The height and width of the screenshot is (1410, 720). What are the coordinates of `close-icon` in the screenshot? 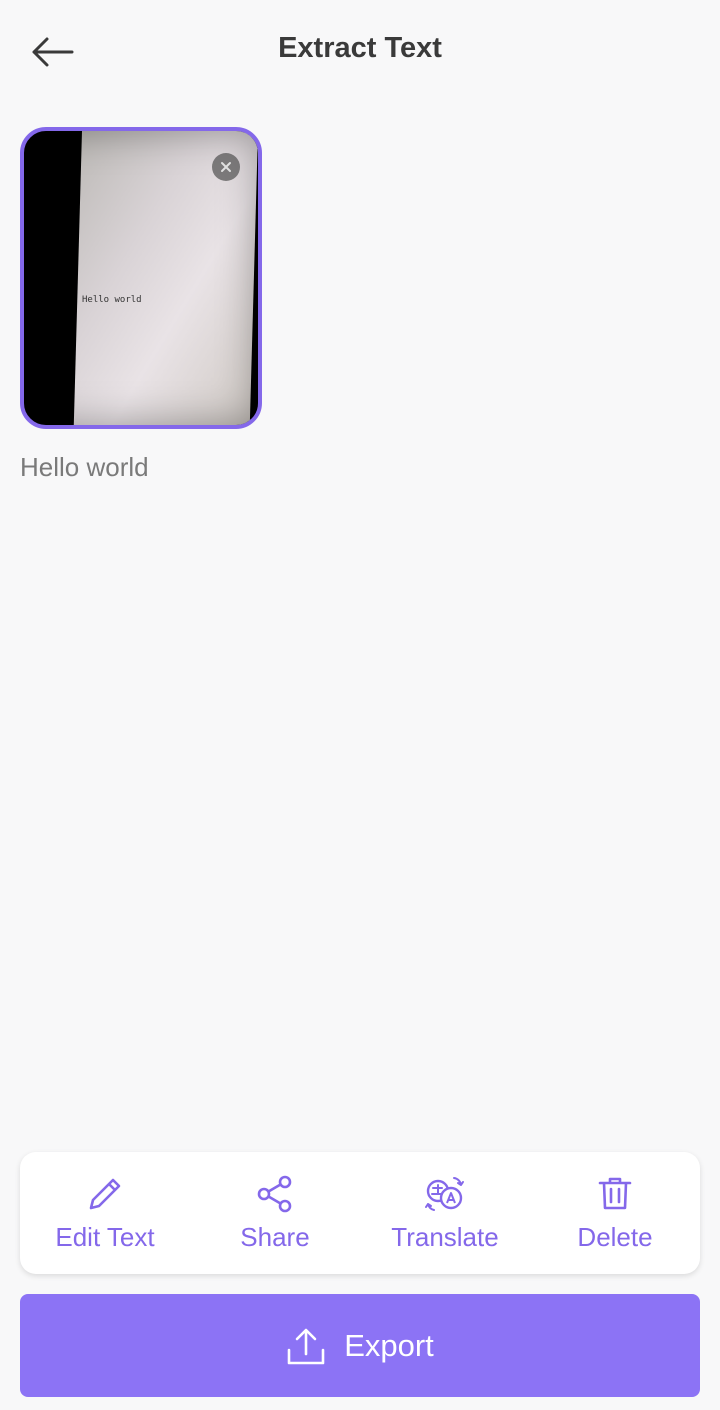 It's located at (226, 167).